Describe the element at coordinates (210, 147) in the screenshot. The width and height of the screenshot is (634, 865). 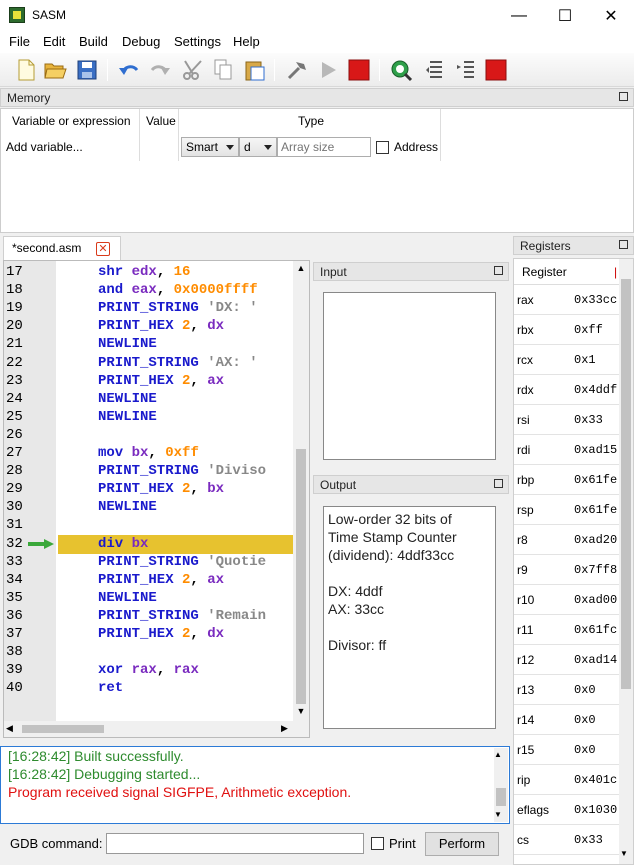
I see `type-combo: Smart` at that location.